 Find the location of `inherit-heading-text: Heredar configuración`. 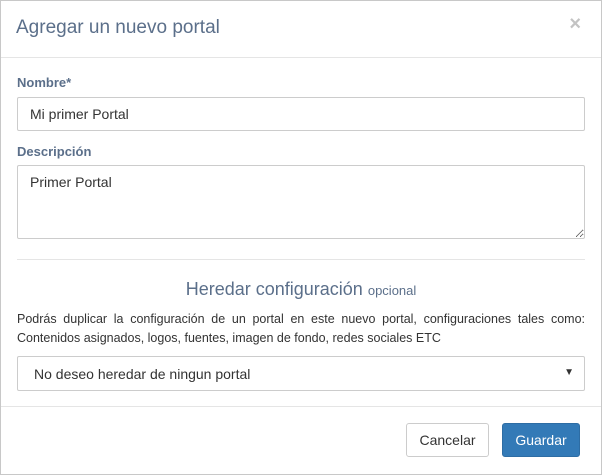

inherit-heading-text: Heredar configuración is located at coordinates (274, 289).